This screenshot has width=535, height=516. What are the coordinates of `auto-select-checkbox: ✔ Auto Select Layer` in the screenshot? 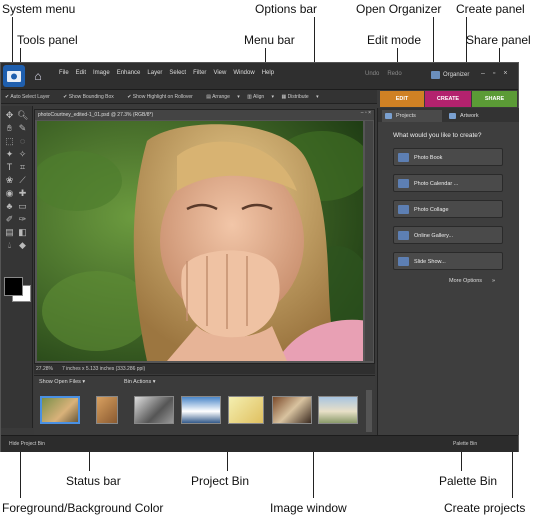 It's located at (30, 97).